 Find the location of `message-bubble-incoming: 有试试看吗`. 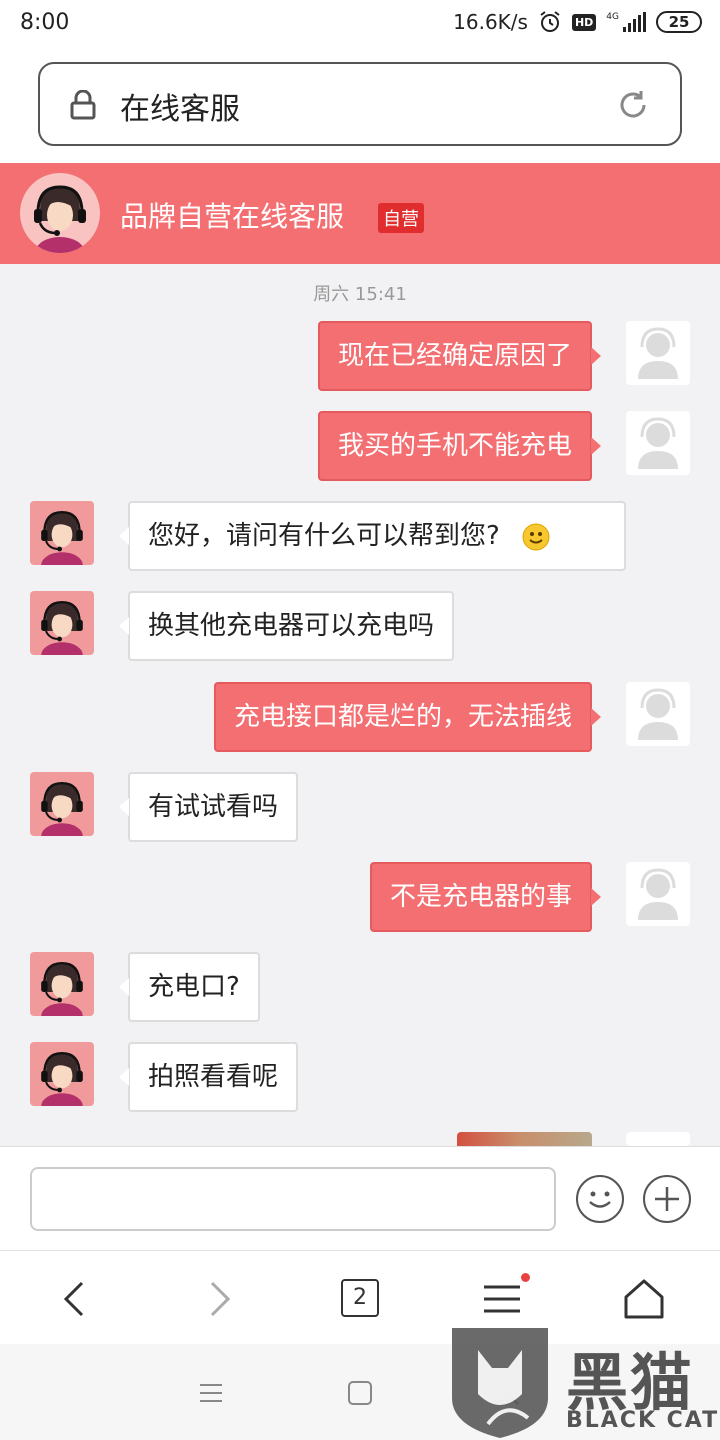

message-bubble-incoming: 有试试看吗 is located at coordinates (208, 807).